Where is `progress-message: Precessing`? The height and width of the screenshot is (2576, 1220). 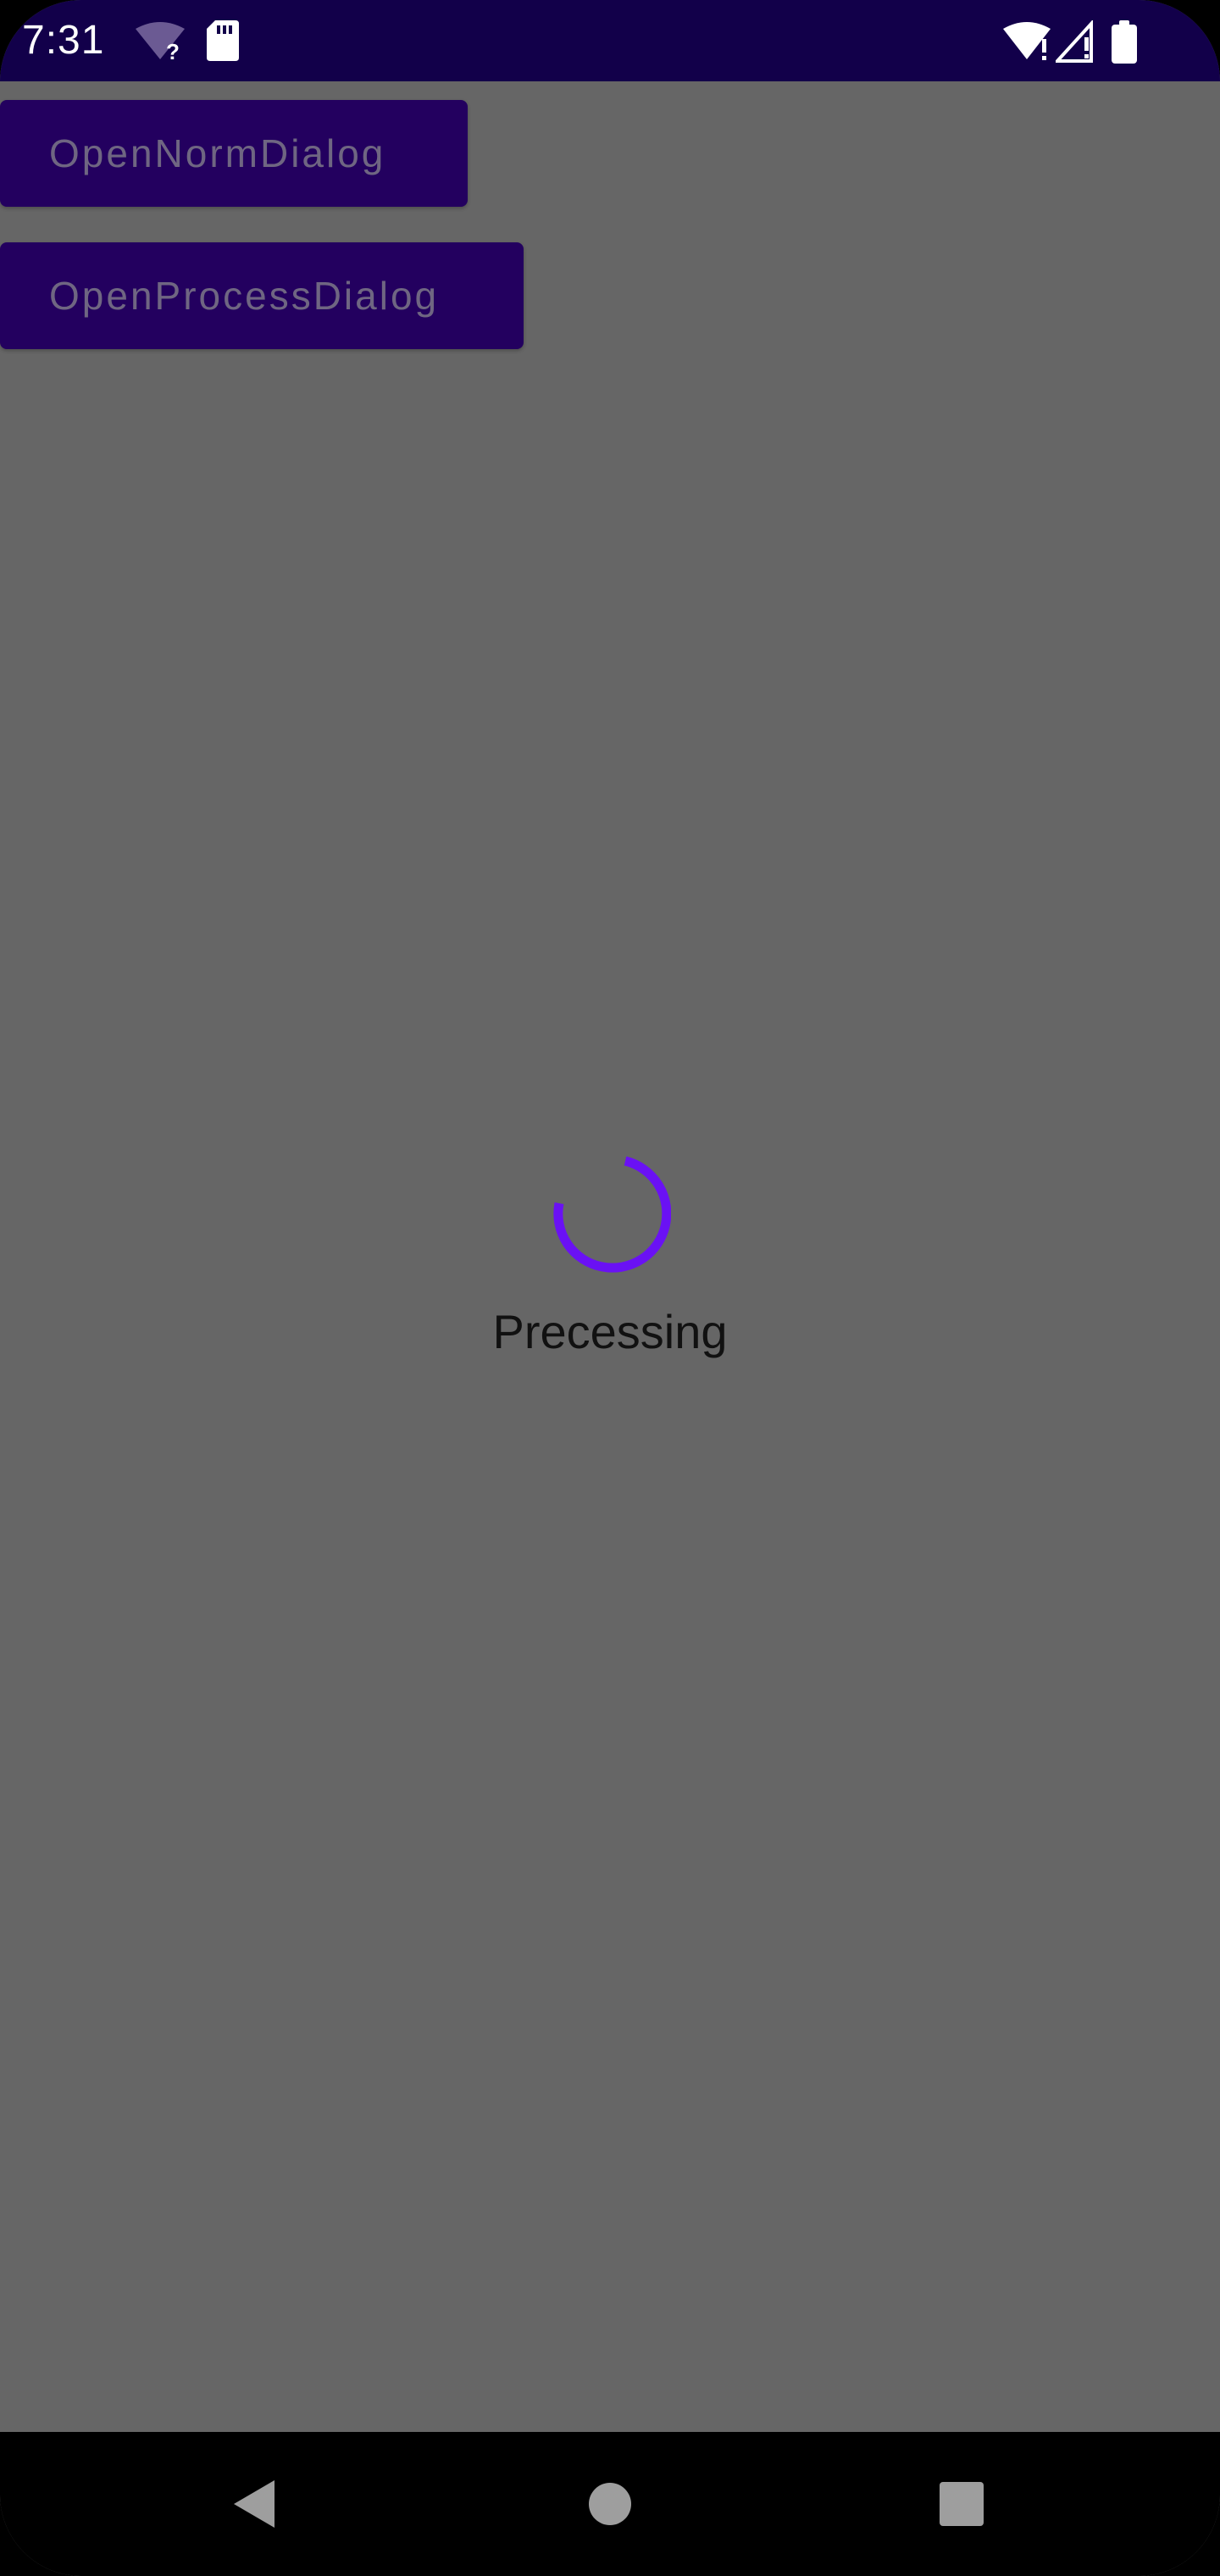
progress-message: Precessing is located at coordinates (610, 1331).